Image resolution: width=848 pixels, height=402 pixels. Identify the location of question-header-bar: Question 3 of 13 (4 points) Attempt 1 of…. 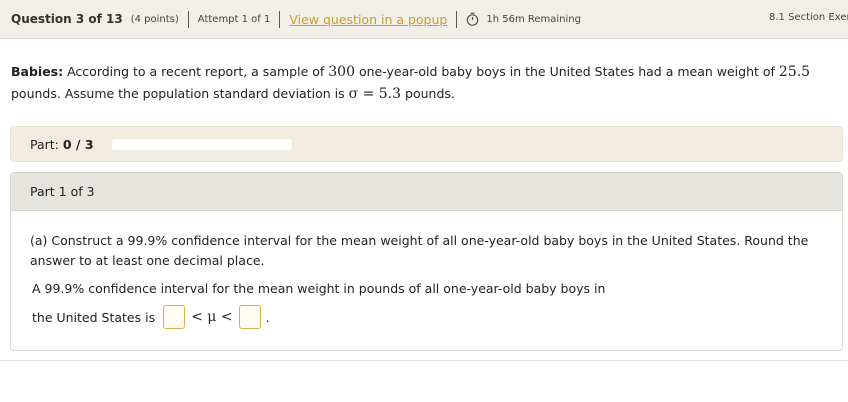
(424, 19).